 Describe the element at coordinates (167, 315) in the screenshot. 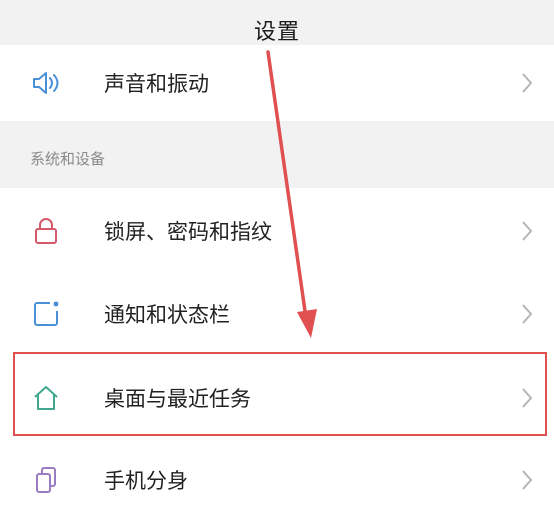

I see `settings-row-label: 通知和状态栏` at that location.